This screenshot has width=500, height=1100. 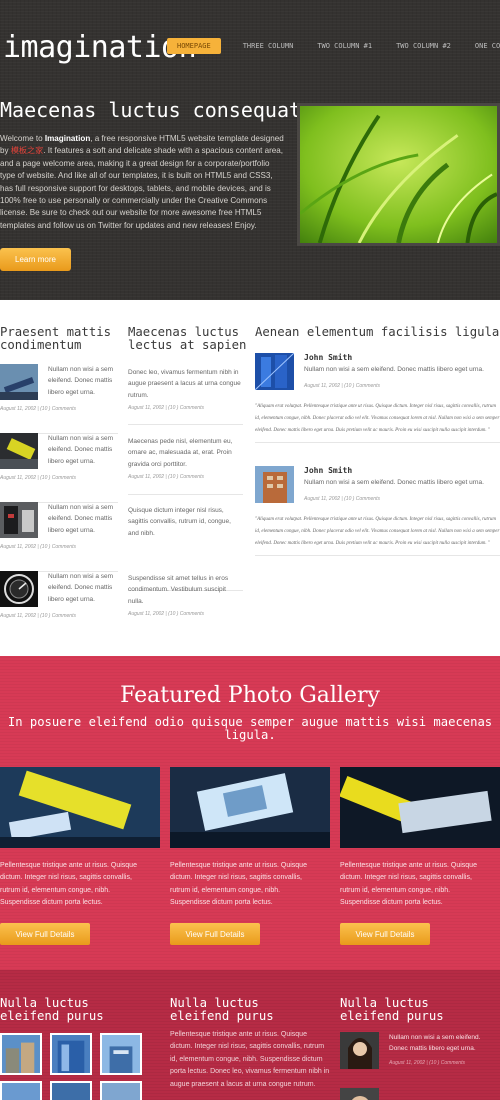 I want to click on nav-two-column-1: TWO COLUMN #1, so click(x=344, y=46).